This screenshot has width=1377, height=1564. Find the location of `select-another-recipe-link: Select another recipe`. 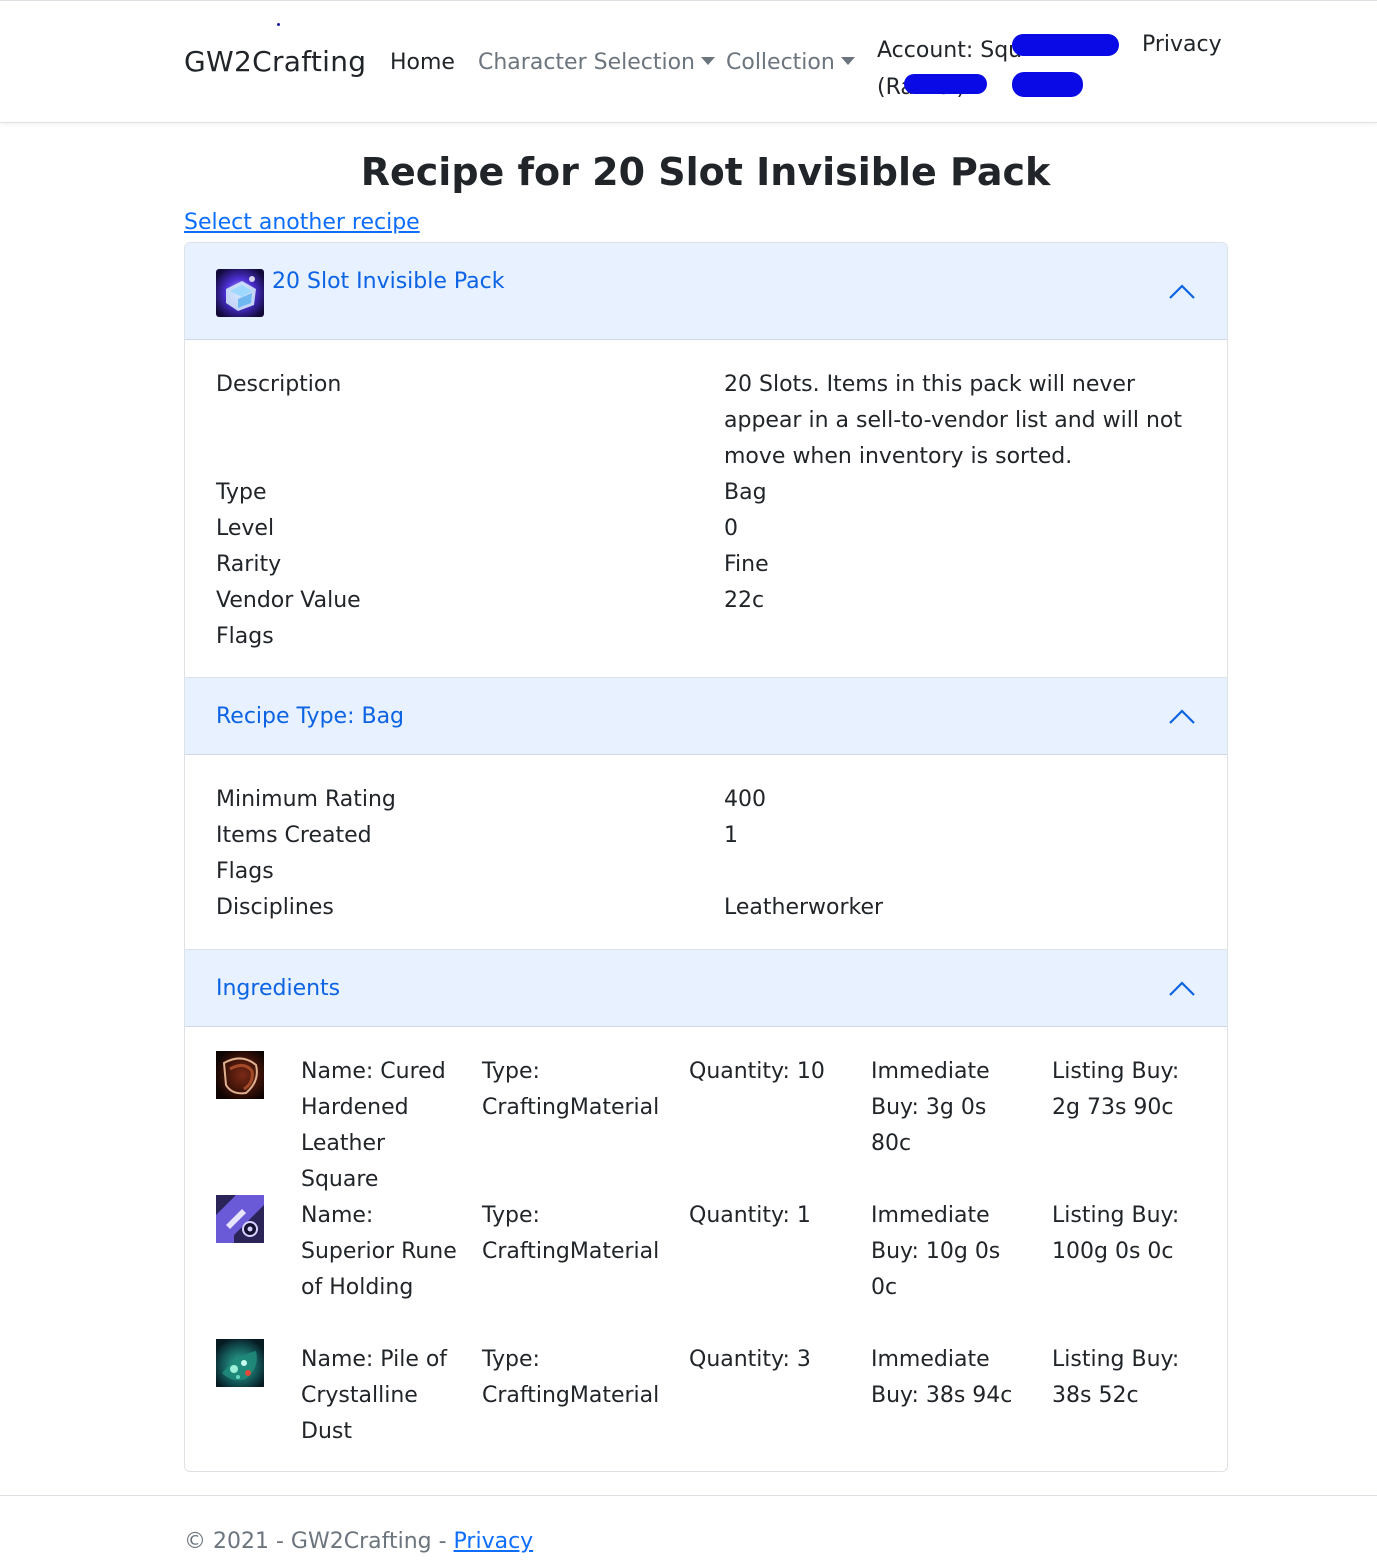

select-another-recipe-link: Select another recipe is located at coordinates (302, 222).